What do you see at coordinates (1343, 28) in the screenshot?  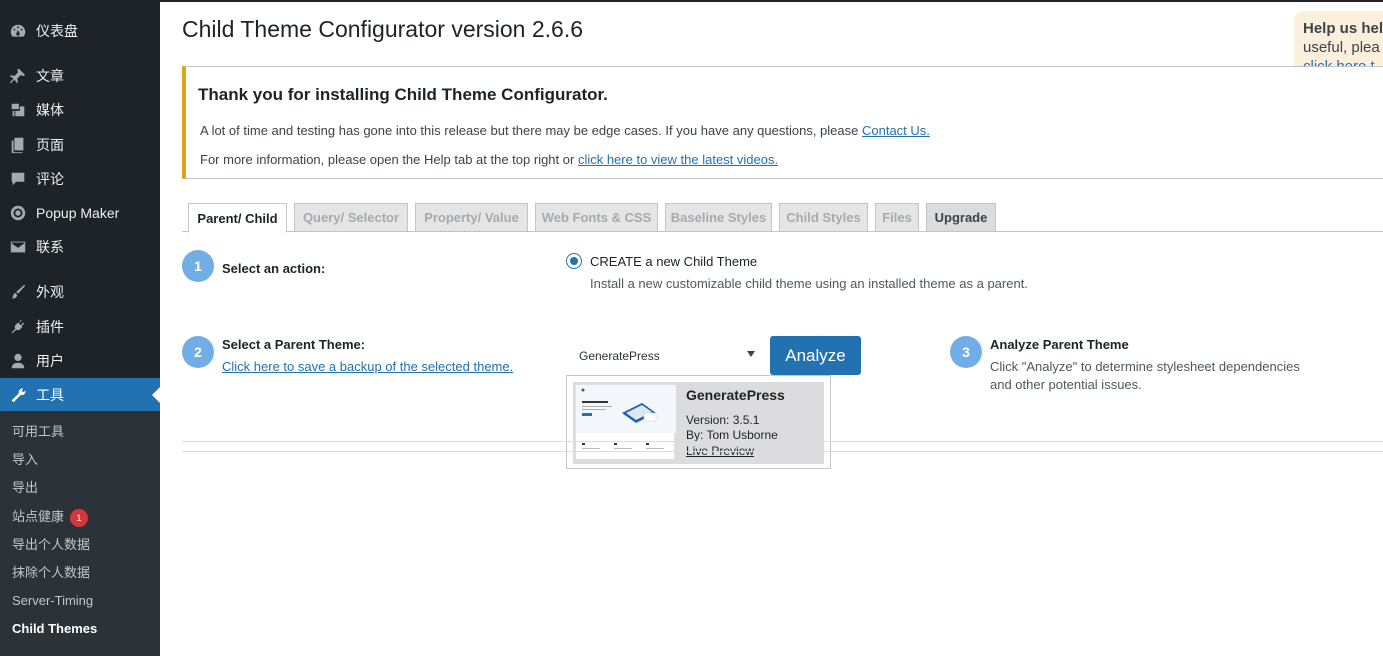 I see `help-box-title: Help us hel` at bounding box center [1343, 28].